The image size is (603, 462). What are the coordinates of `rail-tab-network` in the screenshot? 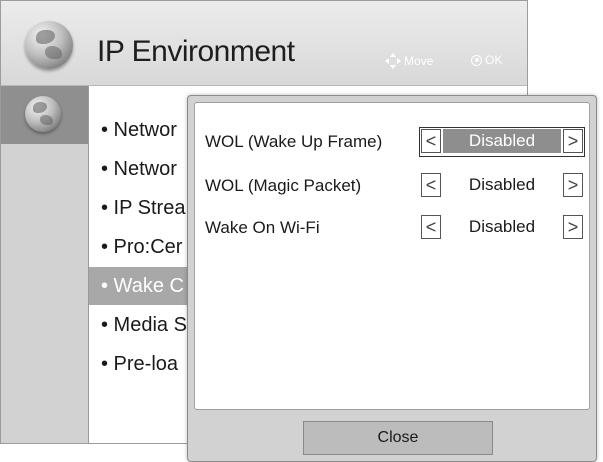 It's located at (44, 115).